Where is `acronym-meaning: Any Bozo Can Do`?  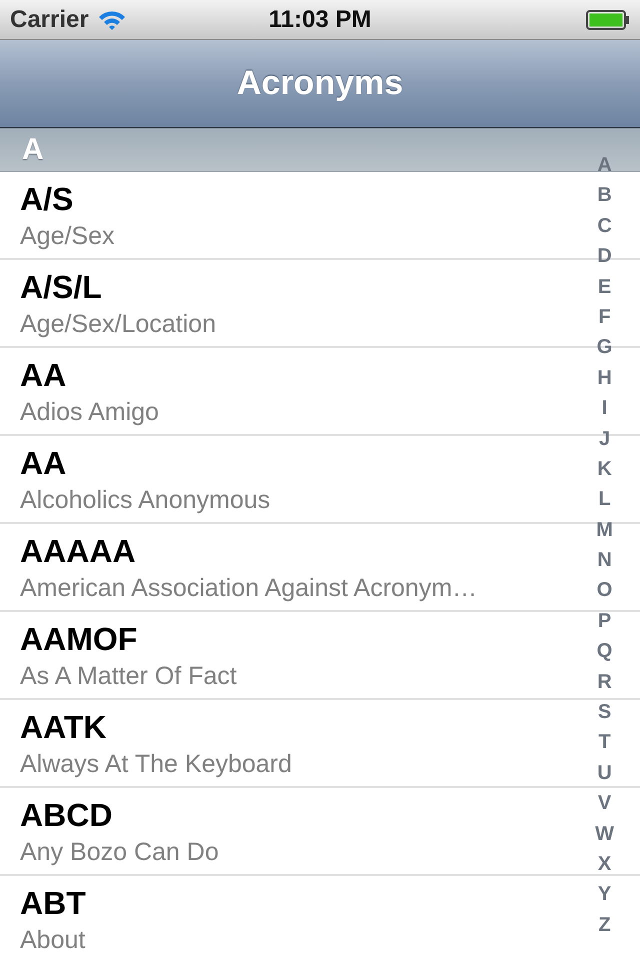 acronym-meaning: Any Bozo Can Do is located at coordinates (119, 852).